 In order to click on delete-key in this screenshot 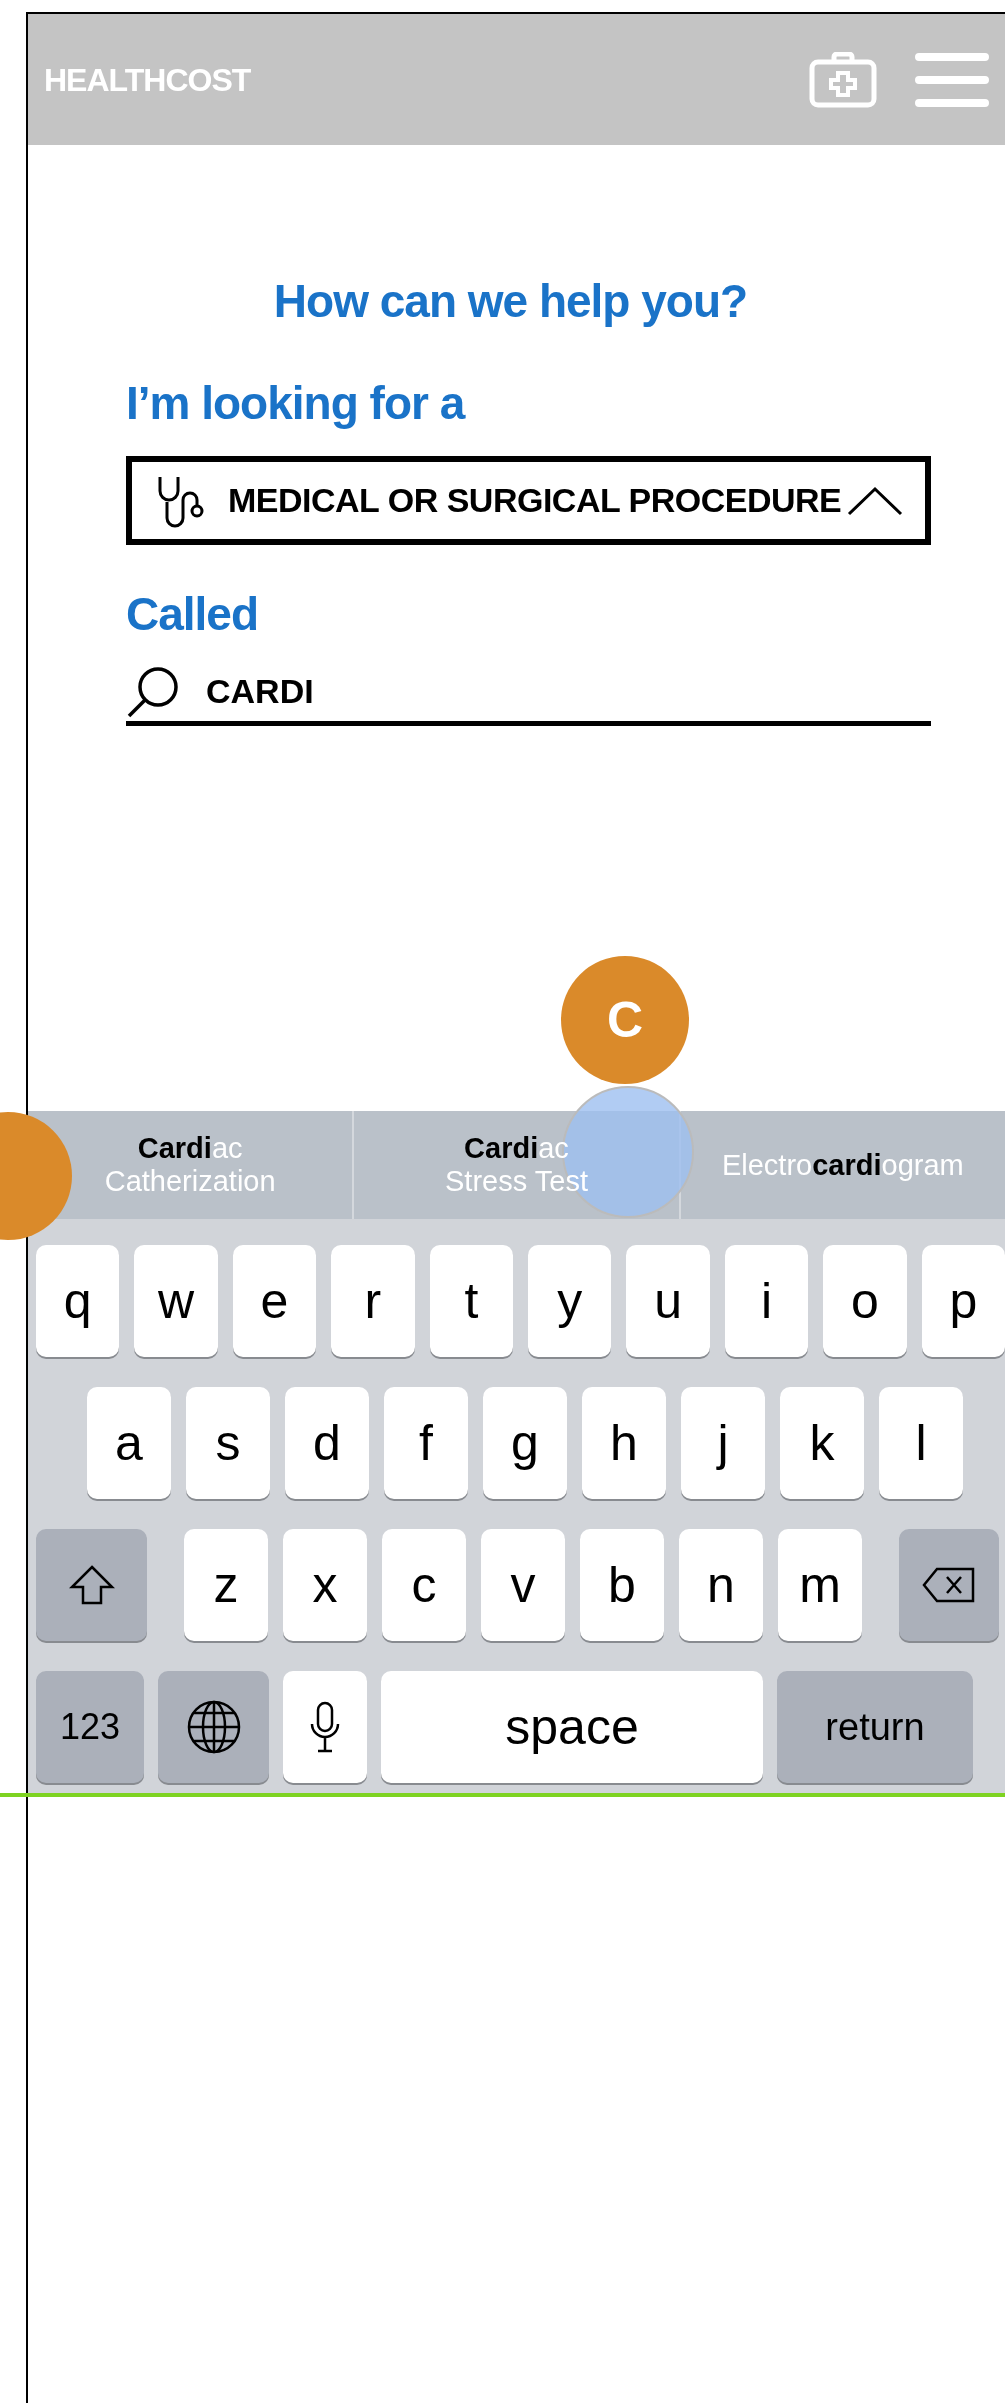, I will do `click(949, 1585)`.